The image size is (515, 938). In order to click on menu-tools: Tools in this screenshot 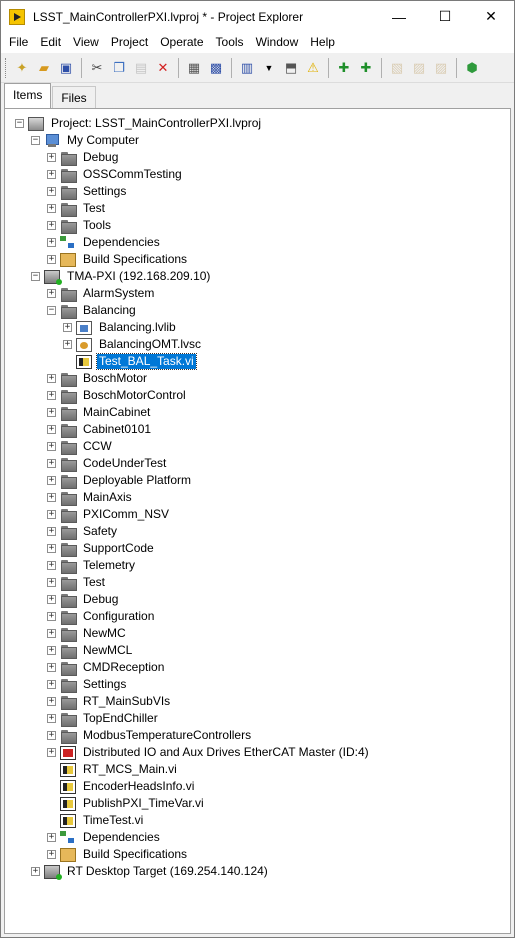, I will do `click(230, 42)`.